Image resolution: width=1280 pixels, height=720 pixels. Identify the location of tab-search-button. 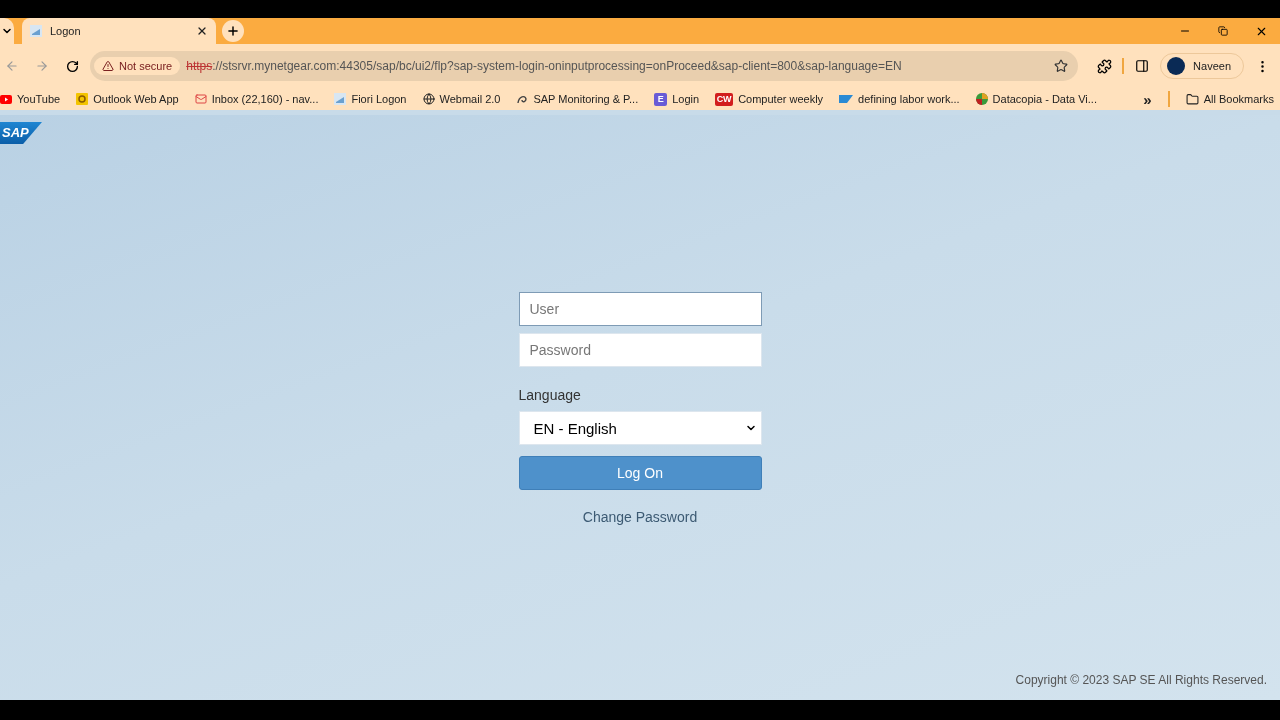
(7, 31).